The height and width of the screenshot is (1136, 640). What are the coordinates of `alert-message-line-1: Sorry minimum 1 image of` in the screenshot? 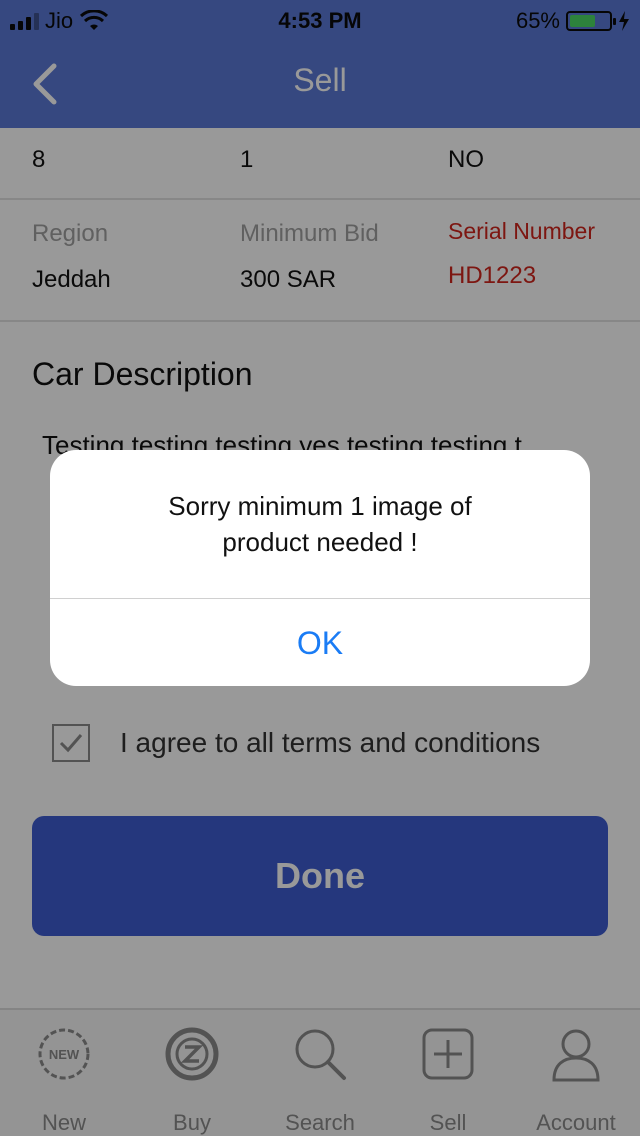 It's located at (320, 506).